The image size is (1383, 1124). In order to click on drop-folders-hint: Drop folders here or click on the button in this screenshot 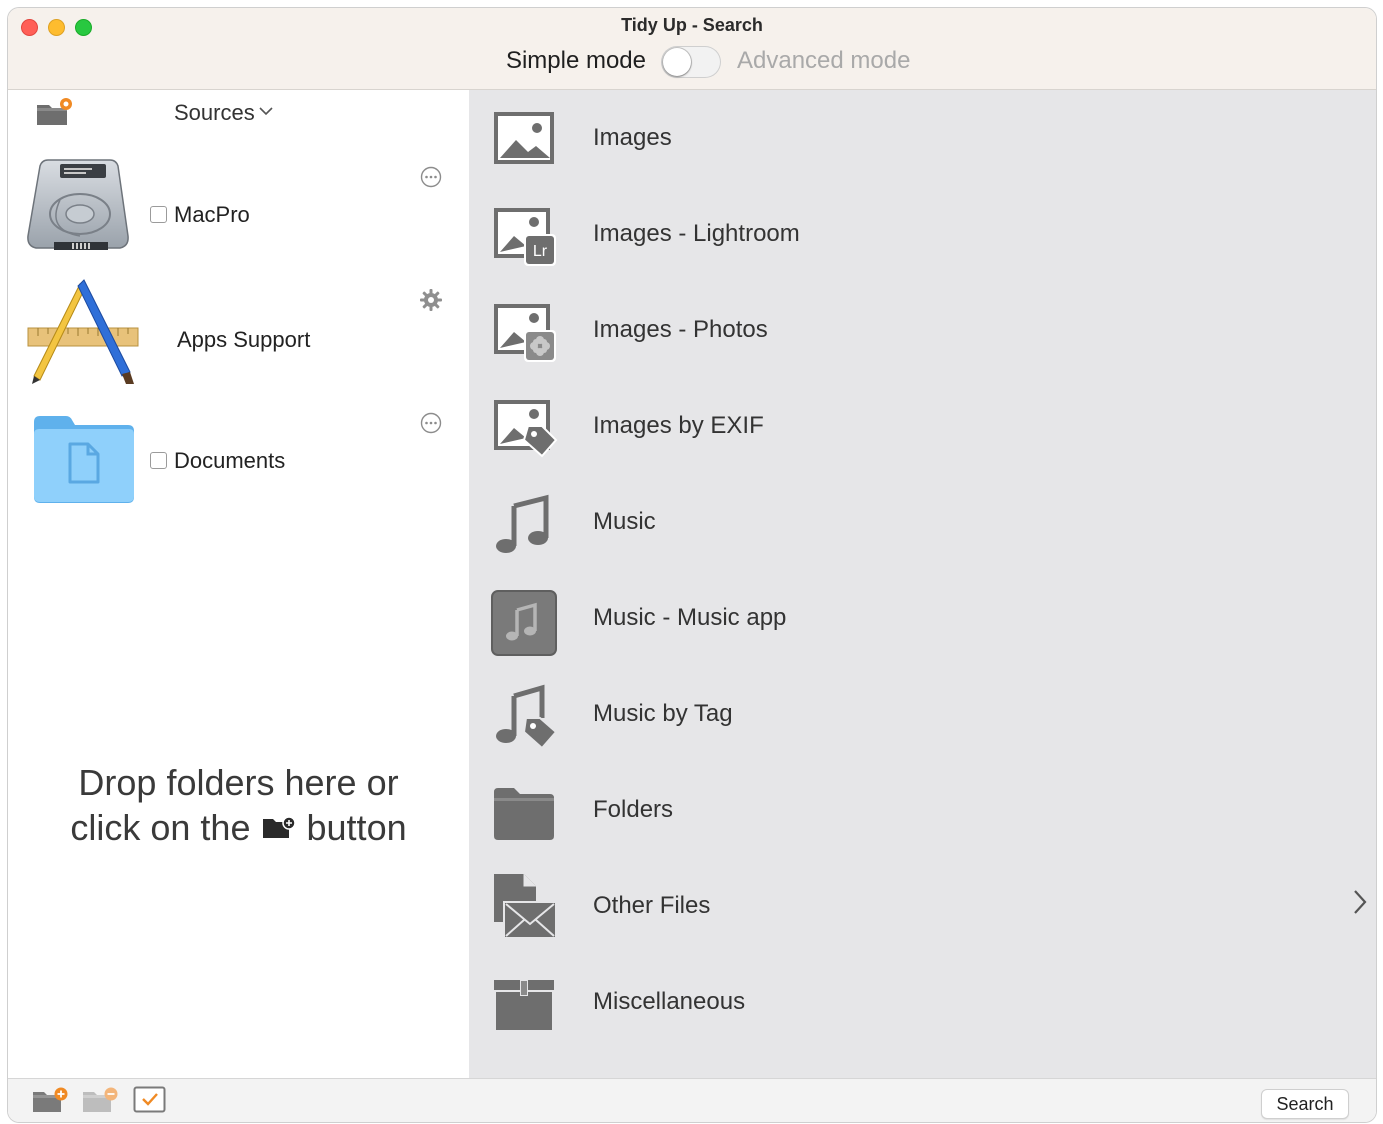, I will do `click(238, 805)`.